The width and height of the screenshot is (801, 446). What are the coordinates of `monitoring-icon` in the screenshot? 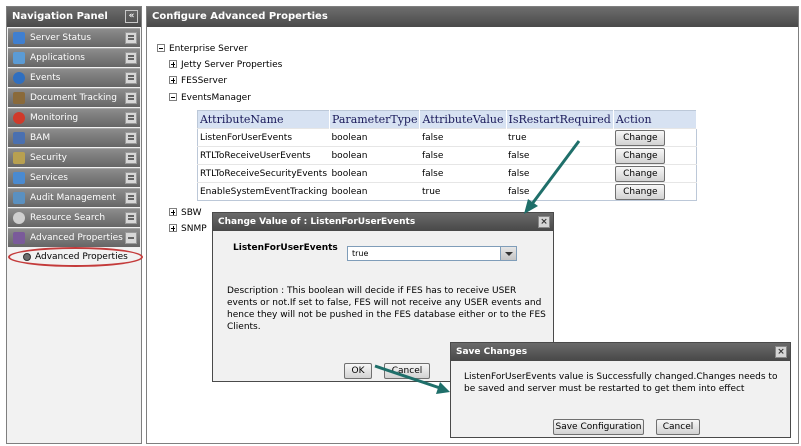 It's located at (19, 118).